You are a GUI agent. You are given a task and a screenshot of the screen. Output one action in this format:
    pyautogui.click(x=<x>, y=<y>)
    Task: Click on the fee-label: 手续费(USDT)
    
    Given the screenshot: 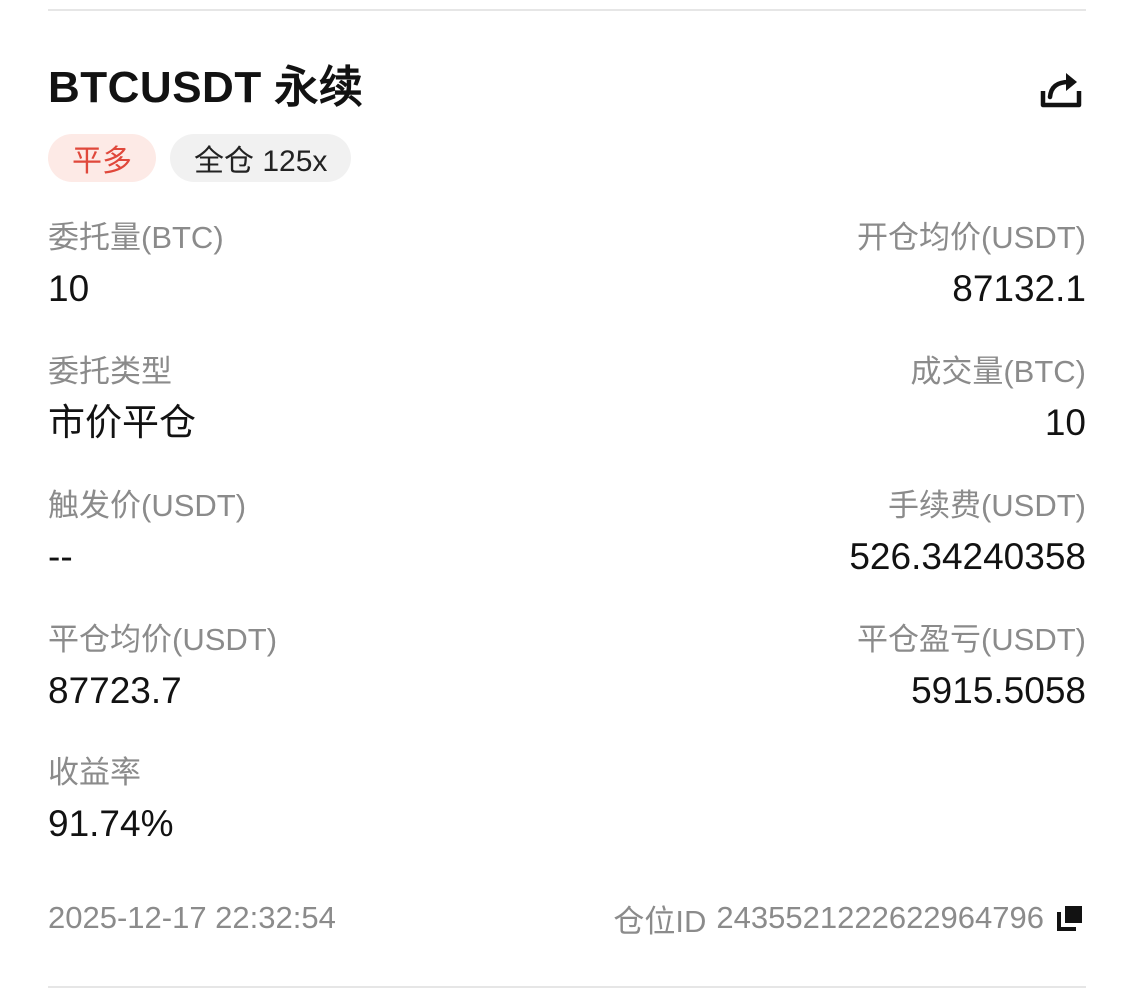 What is the action you would take?
    pyautogui.click(x=986, y=505)
    